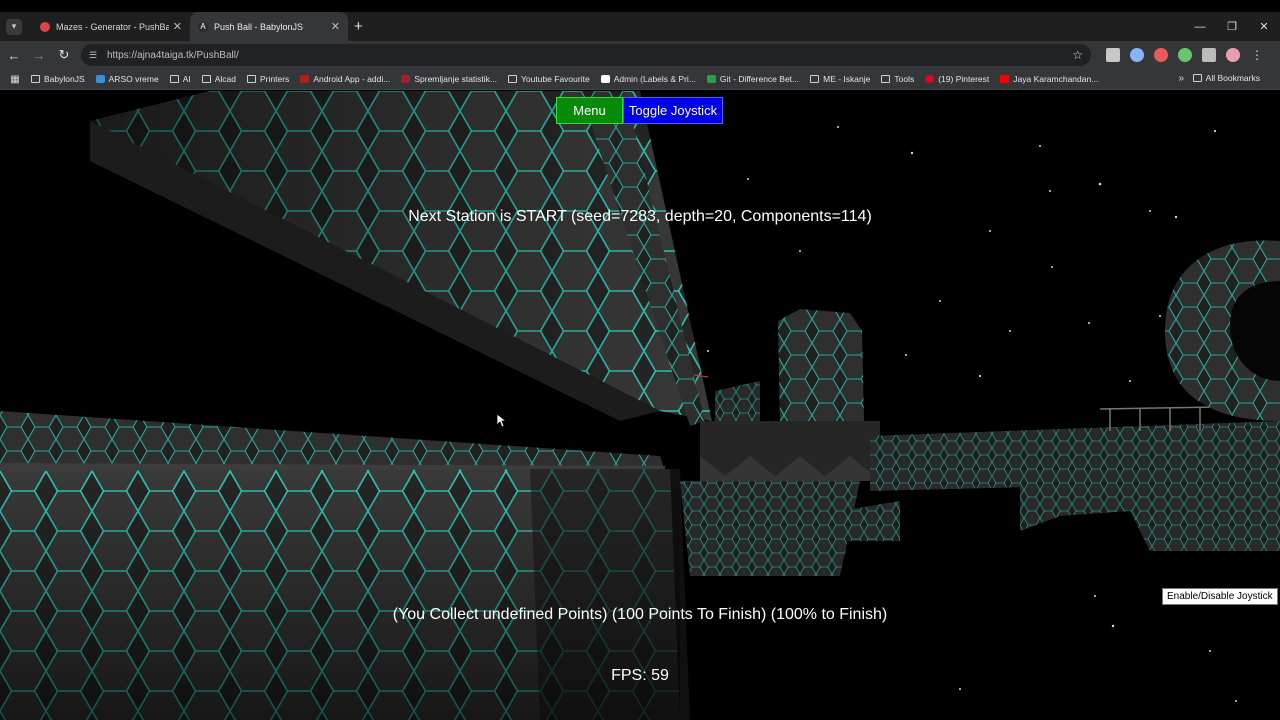  I want to click on mazes-favicon-icon, so click(45, 26).